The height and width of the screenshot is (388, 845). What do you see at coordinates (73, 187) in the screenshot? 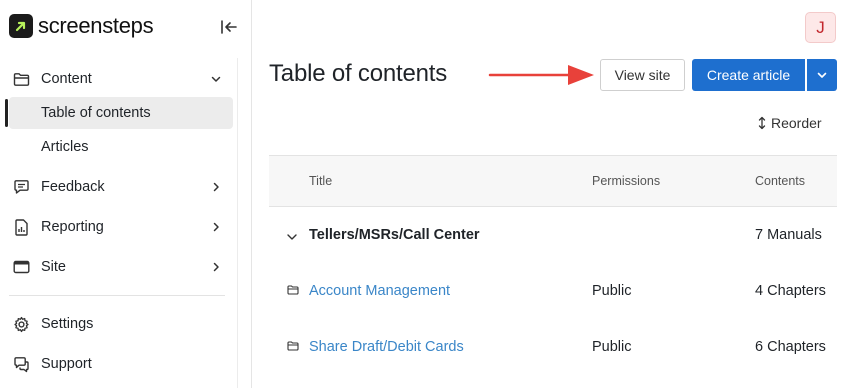
I see `sidebar-item-label: Feedback` at bounding box center [73, 187].